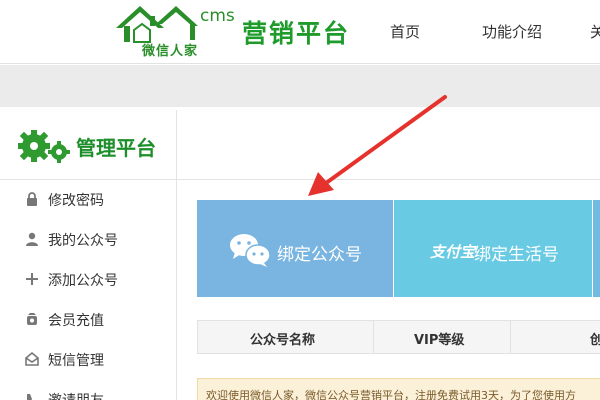 The width and height of the screenshot is (600, 400). I want to click on logo-cms-text: cms, so click(217, 16).